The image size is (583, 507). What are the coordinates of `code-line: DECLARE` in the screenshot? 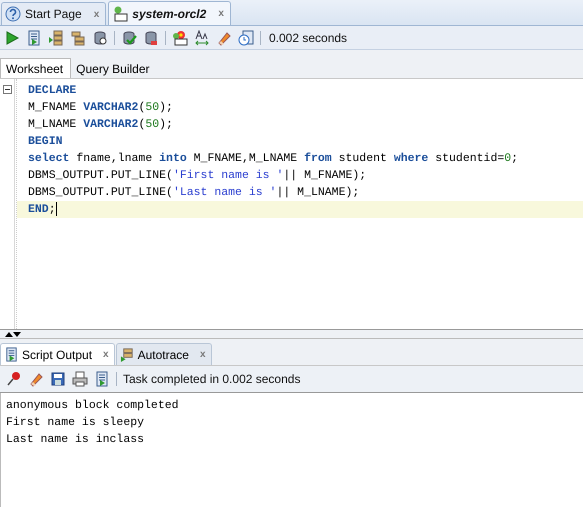 It's located at (51, 90).